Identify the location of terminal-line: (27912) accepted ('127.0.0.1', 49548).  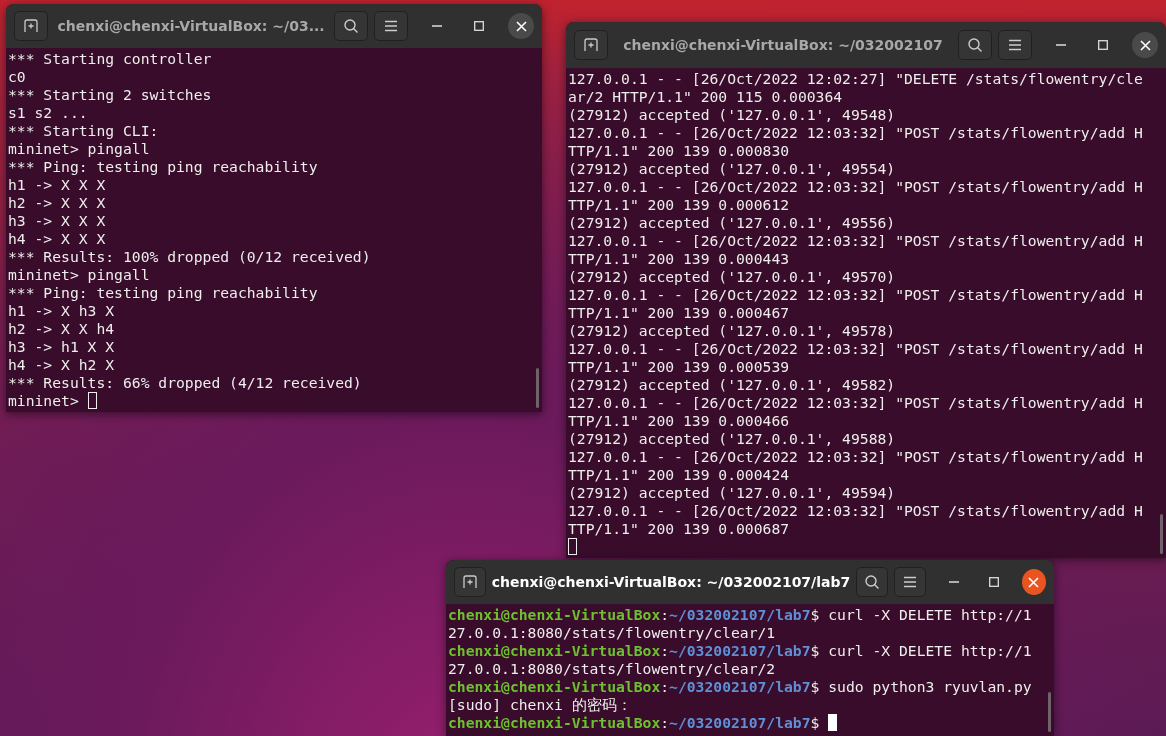
(732, 115).